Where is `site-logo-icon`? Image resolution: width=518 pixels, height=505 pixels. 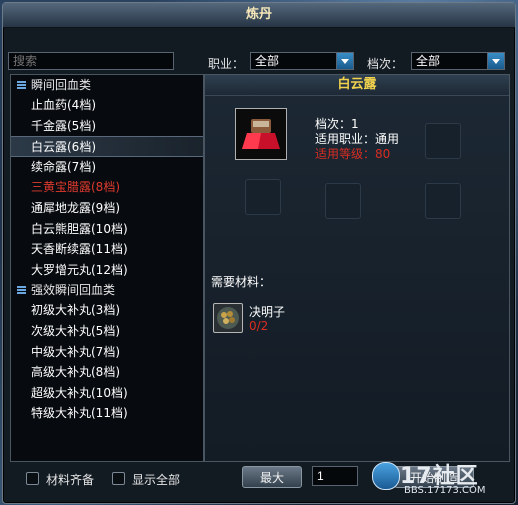 site-logo-icon is located at coordinates (386, 476).